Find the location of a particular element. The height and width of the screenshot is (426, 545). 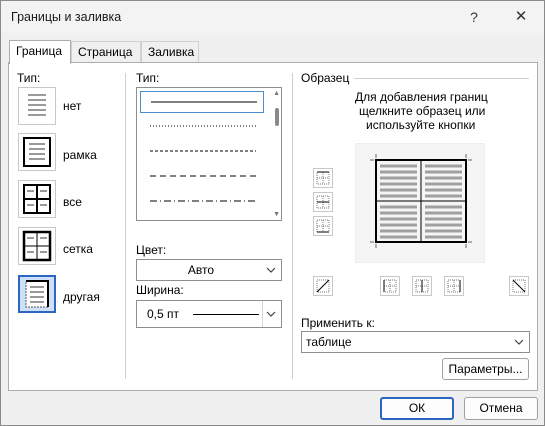

border-box-icon is located at coordinates (37, 152).